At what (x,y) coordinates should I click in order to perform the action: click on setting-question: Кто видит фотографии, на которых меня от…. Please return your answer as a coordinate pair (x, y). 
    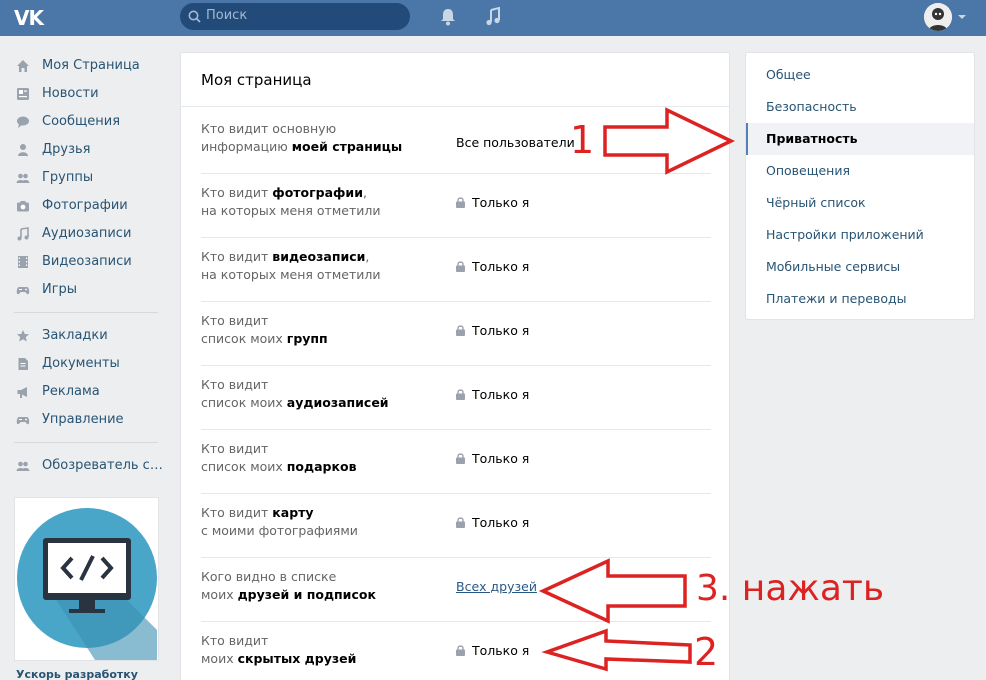
    Looking at the image, I should click on (291, 201).